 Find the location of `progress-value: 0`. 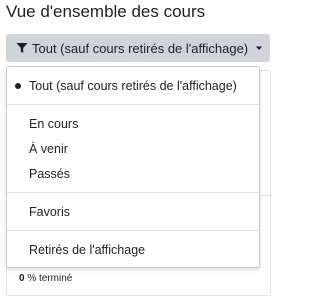

progress-value: 0 is located at coordinates (22, 278).